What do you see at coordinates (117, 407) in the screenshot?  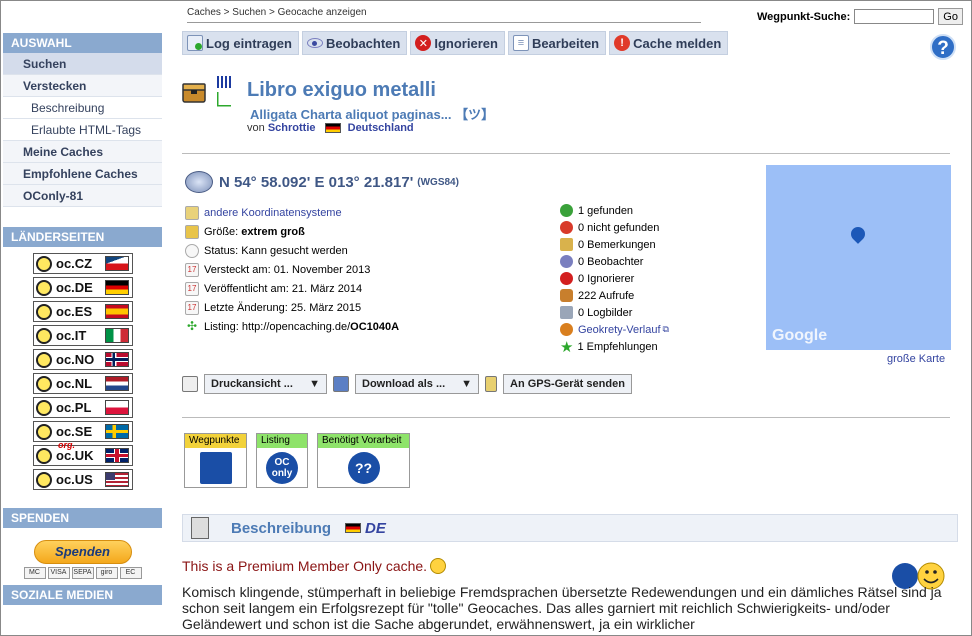 I see `flag-pl-icon` at bounding box center [117, 407].